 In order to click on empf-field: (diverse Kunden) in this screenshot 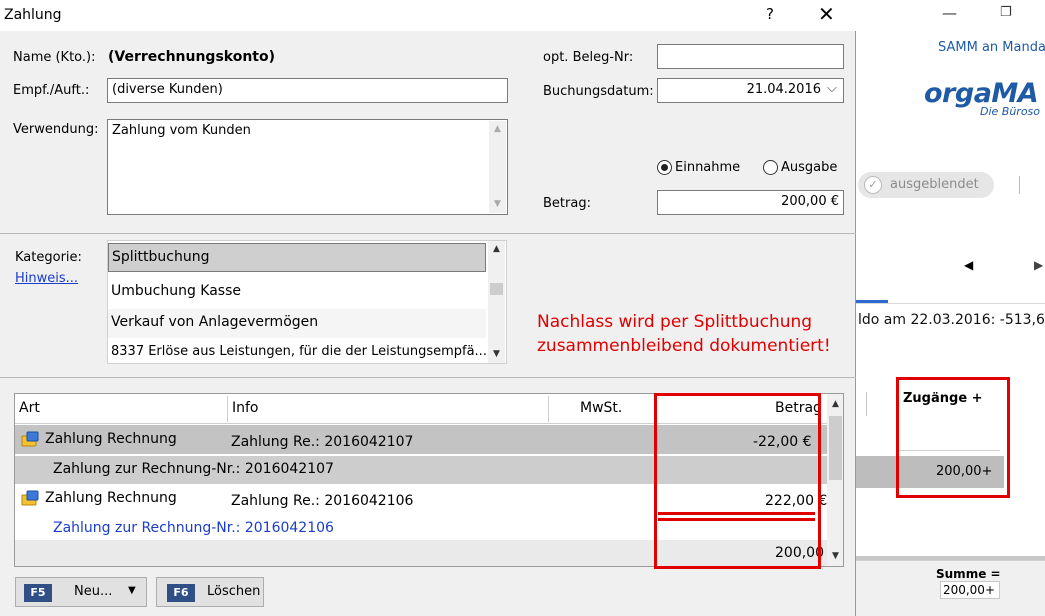, I will do `click(307, 90)`.